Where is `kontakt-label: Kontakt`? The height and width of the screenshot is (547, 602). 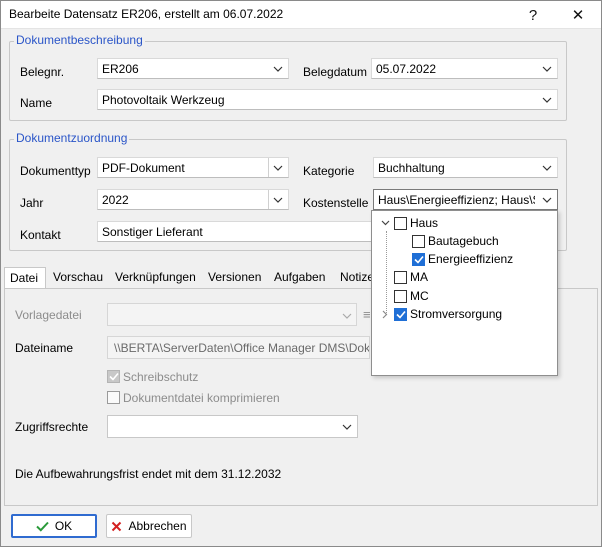 kontakt-label: Kontakt is located at coordinates (40, 235).